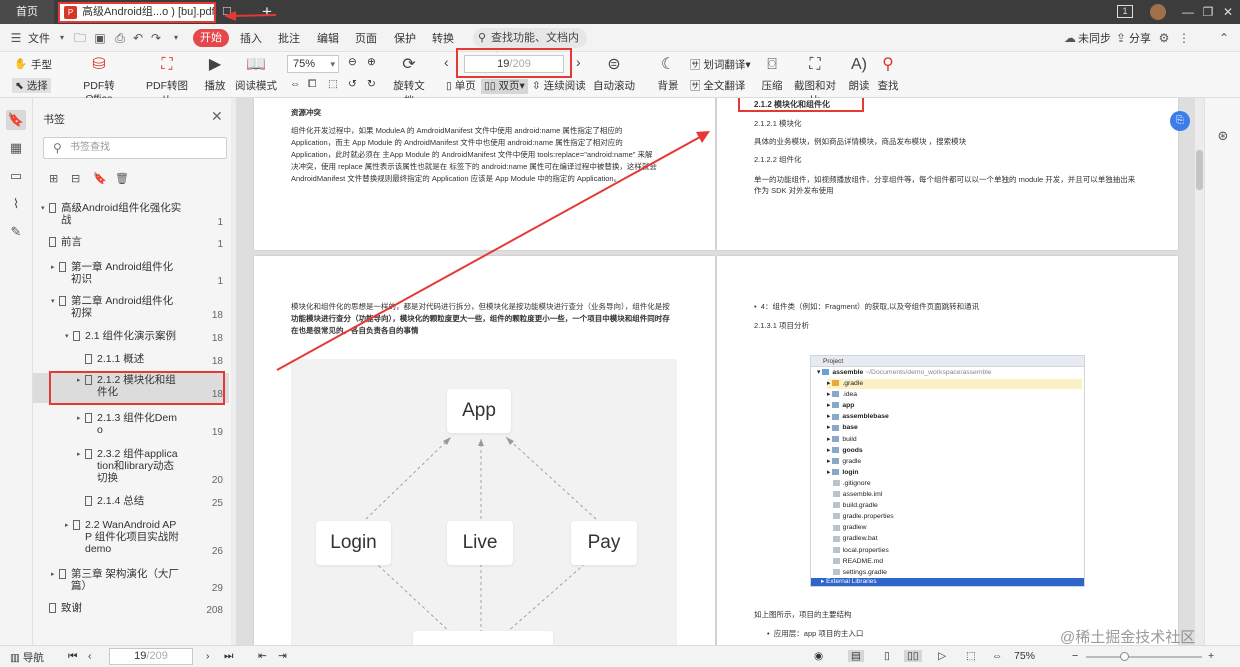 The width and height of the screenshot is (1240, 667). Describe the element at coordinates (859, 73) in the screenshot. I see `read-aloud-button: A) 朗读` at that location.